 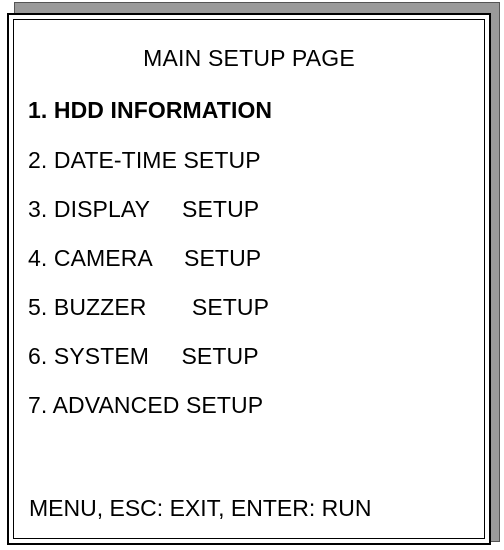 I want to click on footer-key-hint: MENU, ESC: EXIT, ENTER: RUN, so click(x=200, y=508).